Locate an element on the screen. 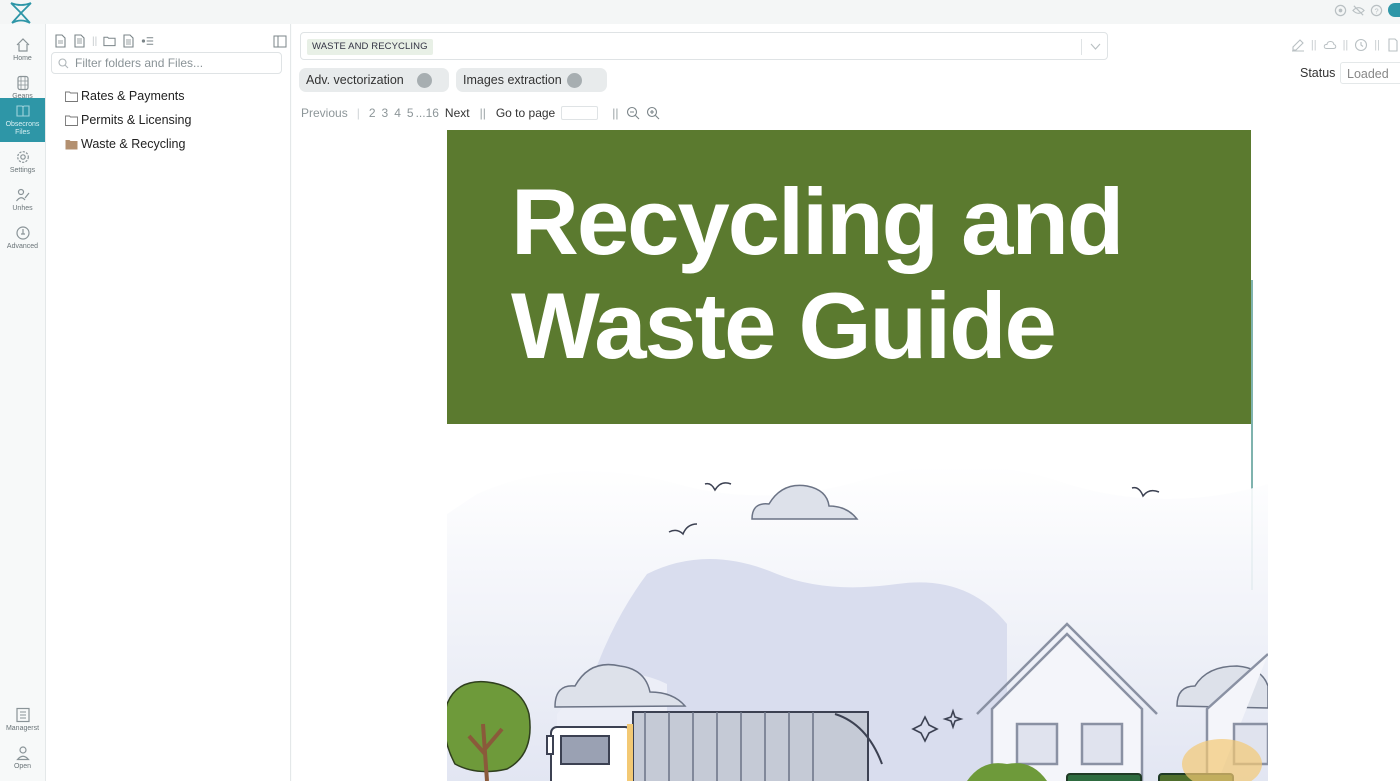  document-icon is located at coordinates (79, 41).